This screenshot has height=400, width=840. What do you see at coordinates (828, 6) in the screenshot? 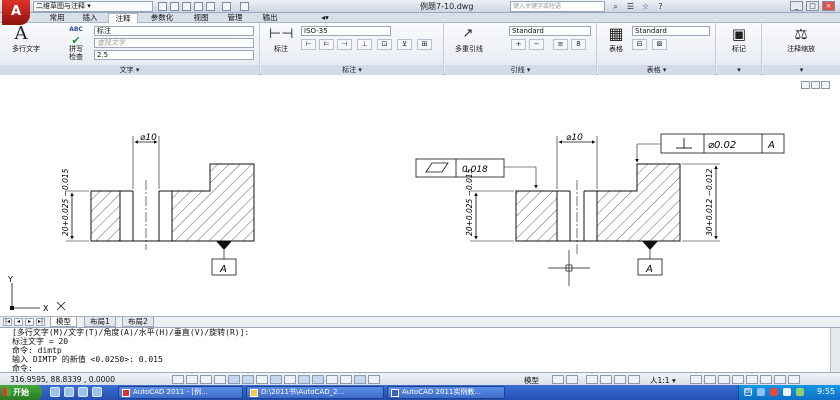
I see `close-button: ×` at bounding box center [828, 6].